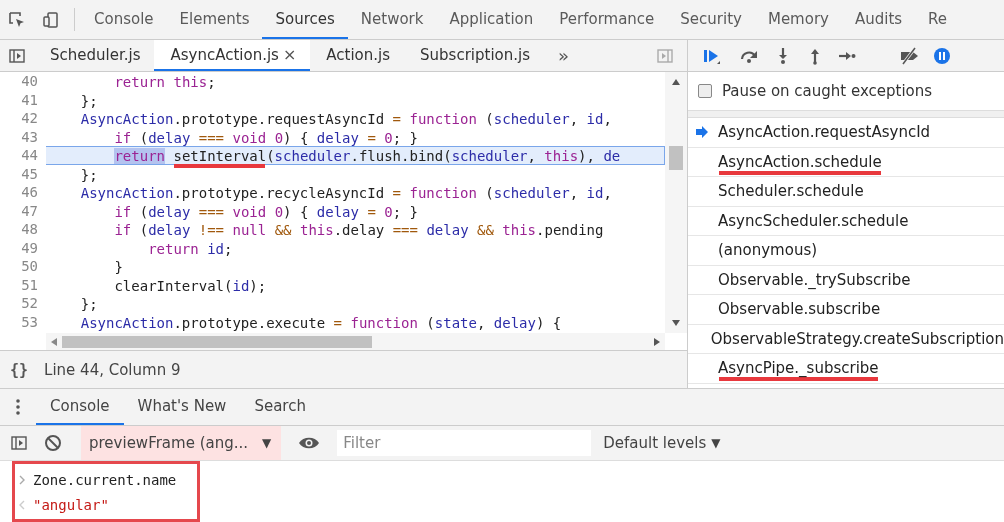 The image size is (1004, 522). I want to click on horizontal-scrollbar, so click(355, 341).